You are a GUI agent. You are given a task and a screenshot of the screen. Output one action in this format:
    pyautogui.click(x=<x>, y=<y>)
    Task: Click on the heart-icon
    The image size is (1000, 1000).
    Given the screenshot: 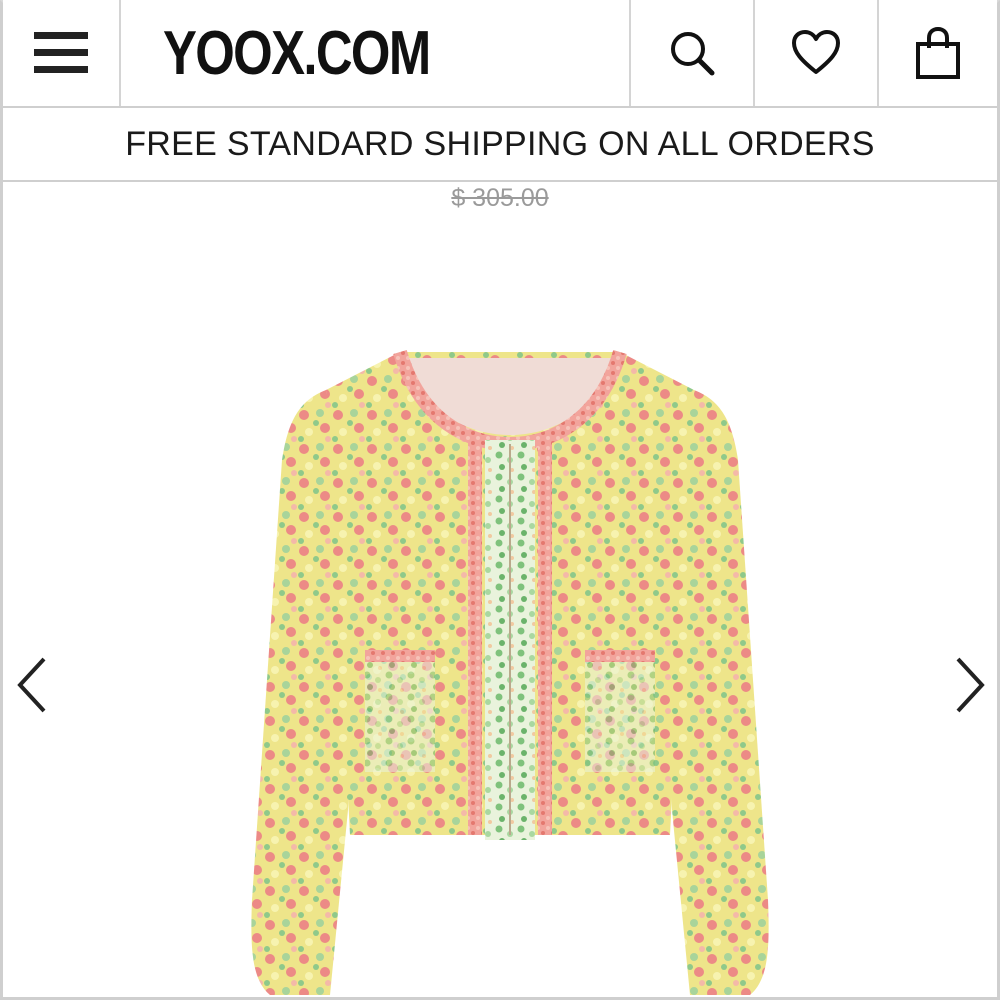 What is the action you would take?
    pyautogui.click(x=816, y=52)
    